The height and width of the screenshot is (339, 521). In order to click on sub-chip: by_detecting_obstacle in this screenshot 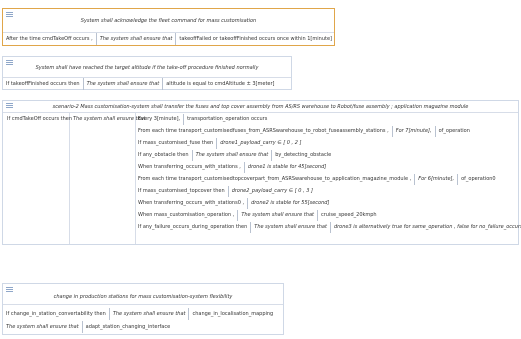, I will do `click(303, 155)`.